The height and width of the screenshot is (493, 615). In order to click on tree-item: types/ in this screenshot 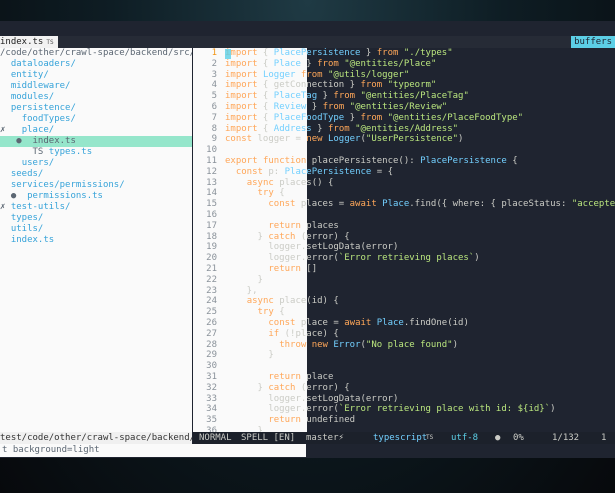, I will do `click(22, 218)`.